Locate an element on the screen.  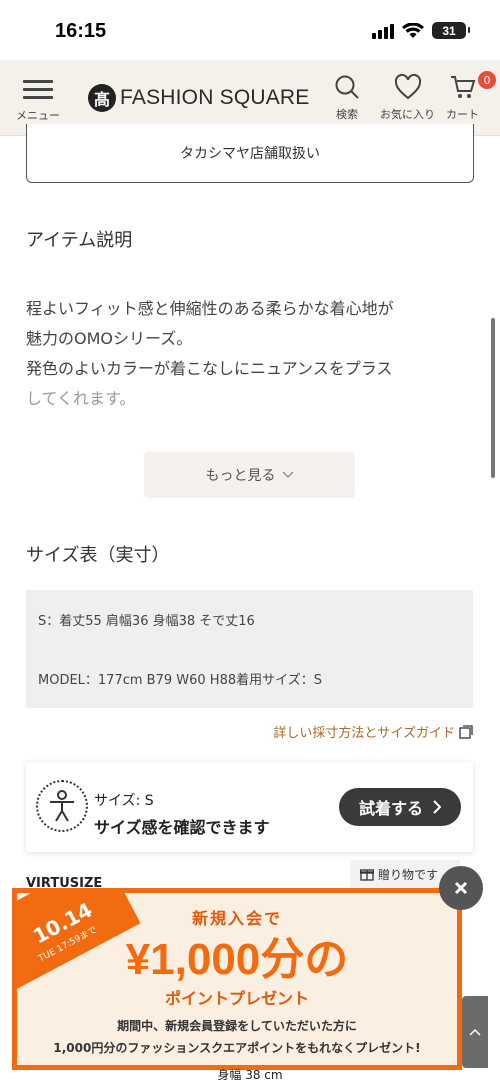
search-label: 検索 is located at coordinates (347, 114).